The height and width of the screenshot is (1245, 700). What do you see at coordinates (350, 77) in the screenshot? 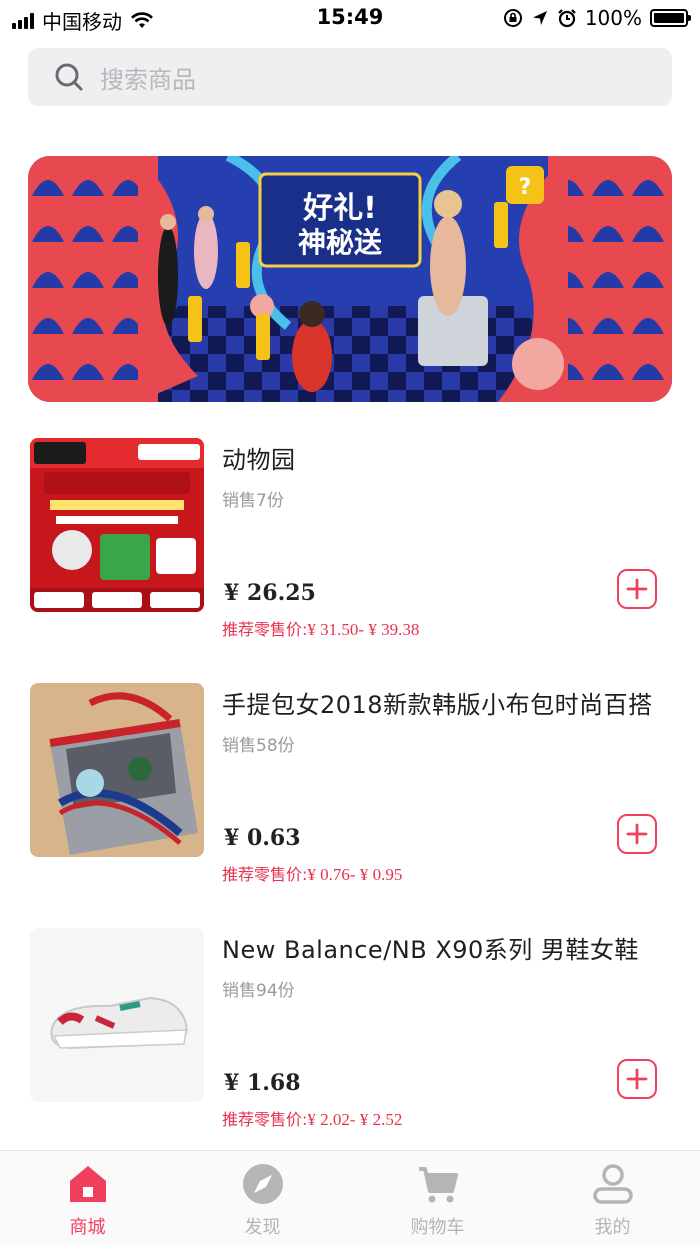
I see `search-bar: 搜索商品` at bounding box center [350, 77].